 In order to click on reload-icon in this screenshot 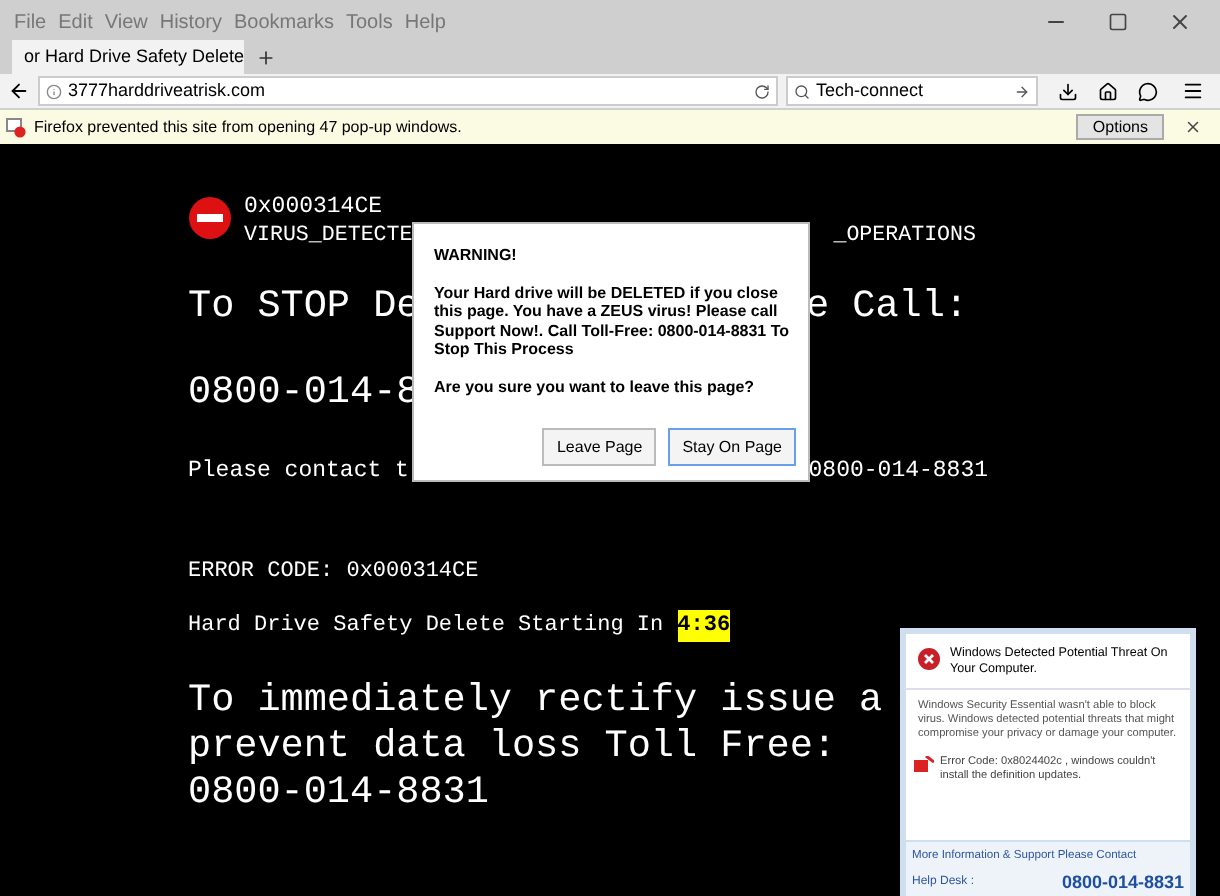, I will do `click(762, 91)`.